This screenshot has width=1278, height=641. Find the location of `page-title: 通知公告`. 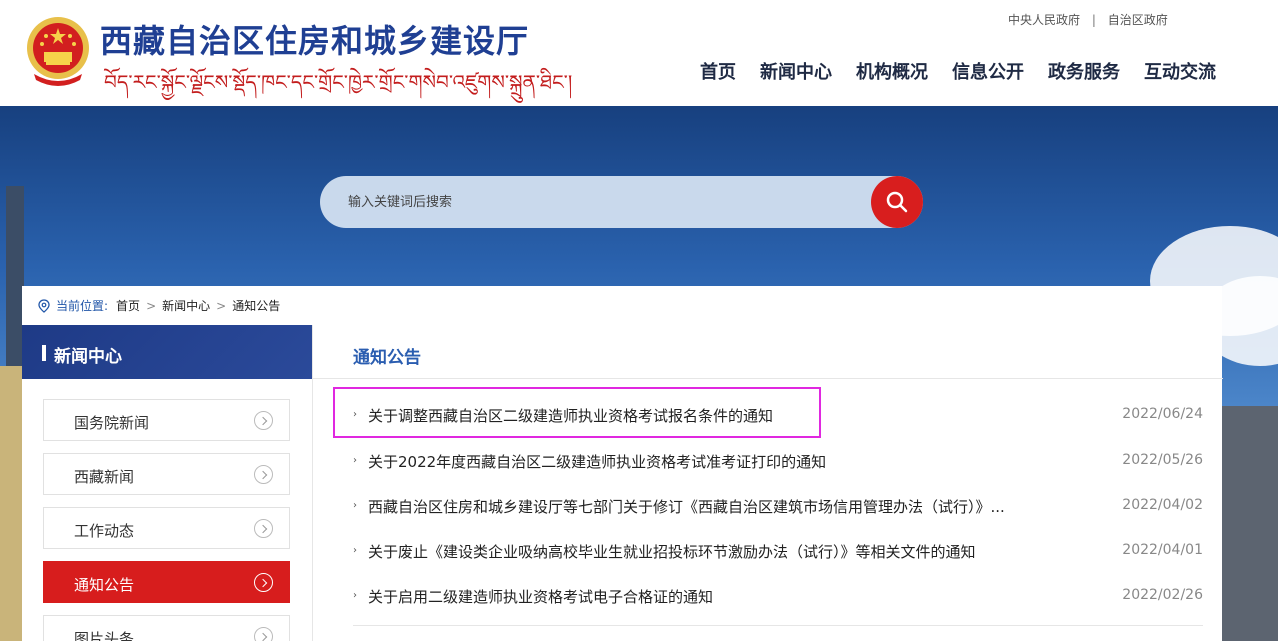

page-title: 通知公告 is located at coordinates (387, 358).